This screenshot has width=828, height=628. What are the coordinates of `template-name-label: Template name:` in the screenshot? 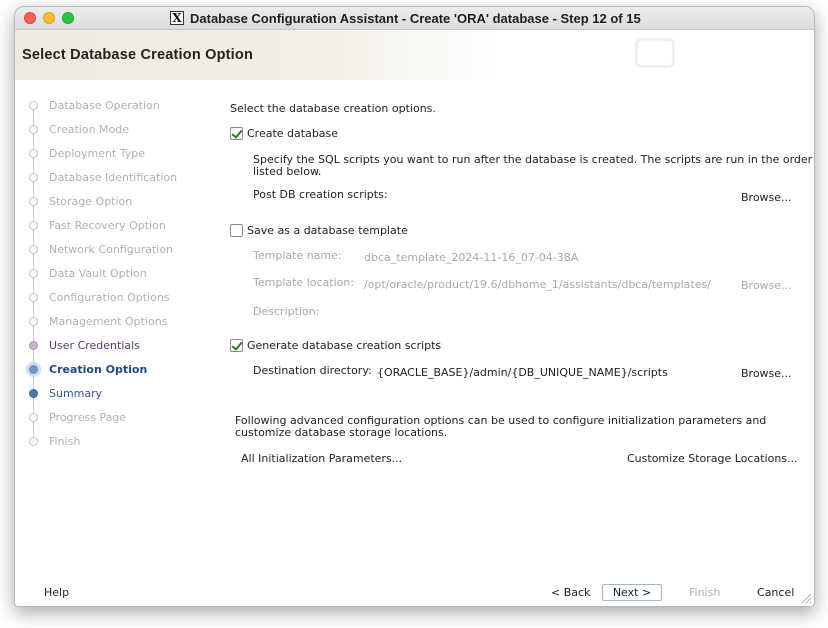 It's located at (297, 255).